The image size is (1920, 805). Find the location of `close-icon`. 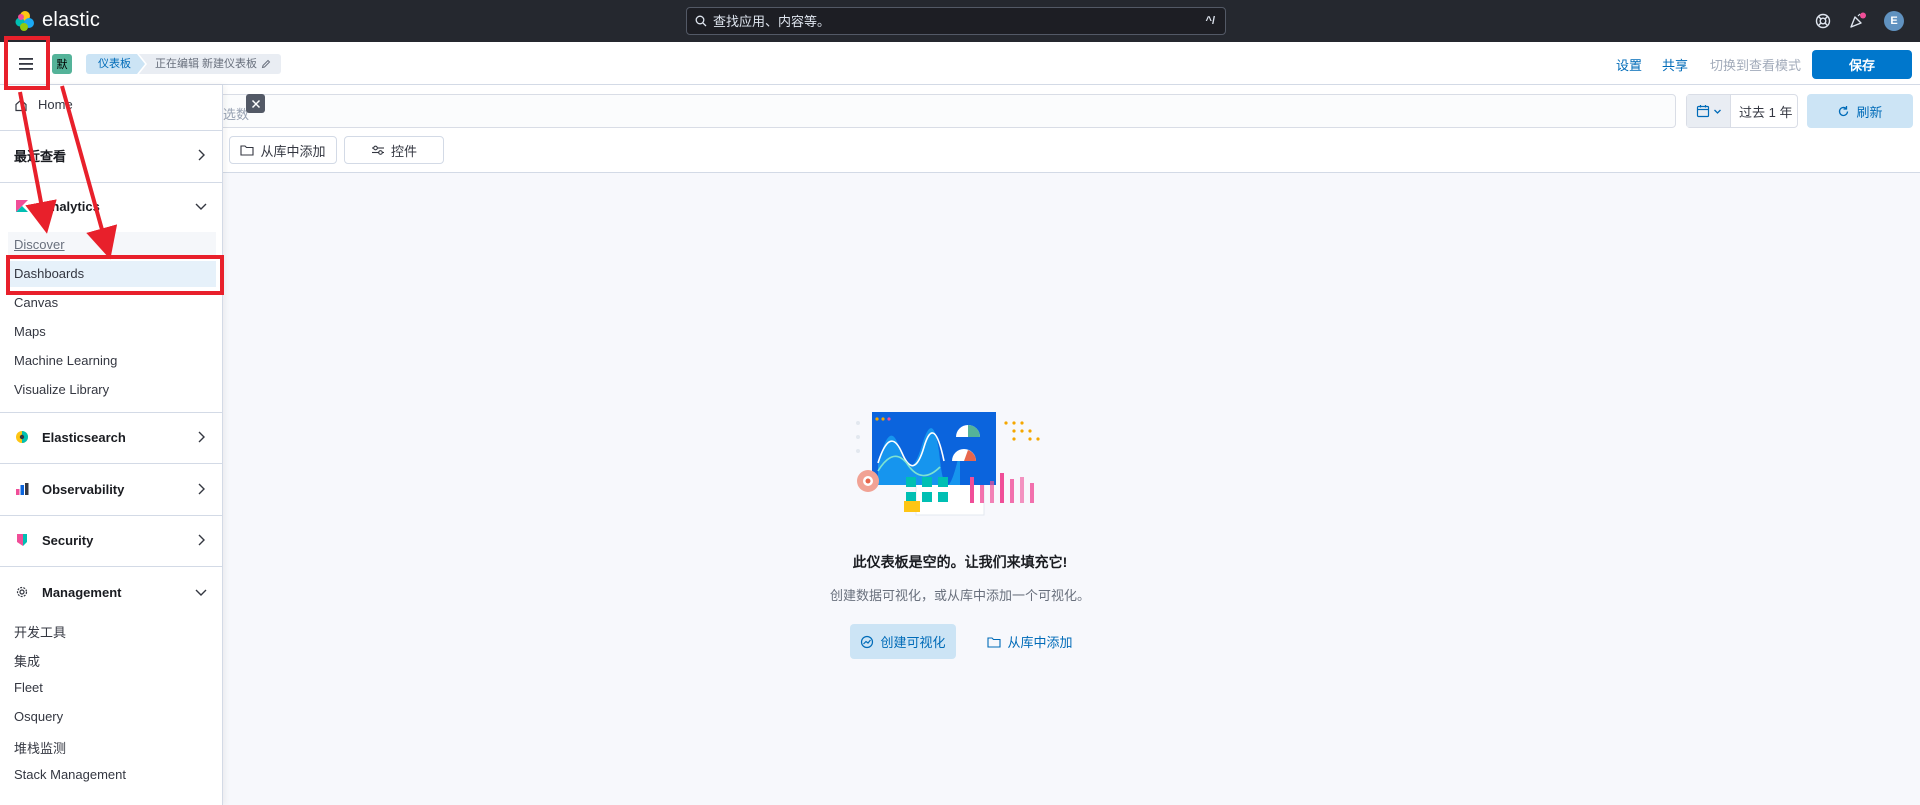

close-icon is located at coordinates (255, 103).